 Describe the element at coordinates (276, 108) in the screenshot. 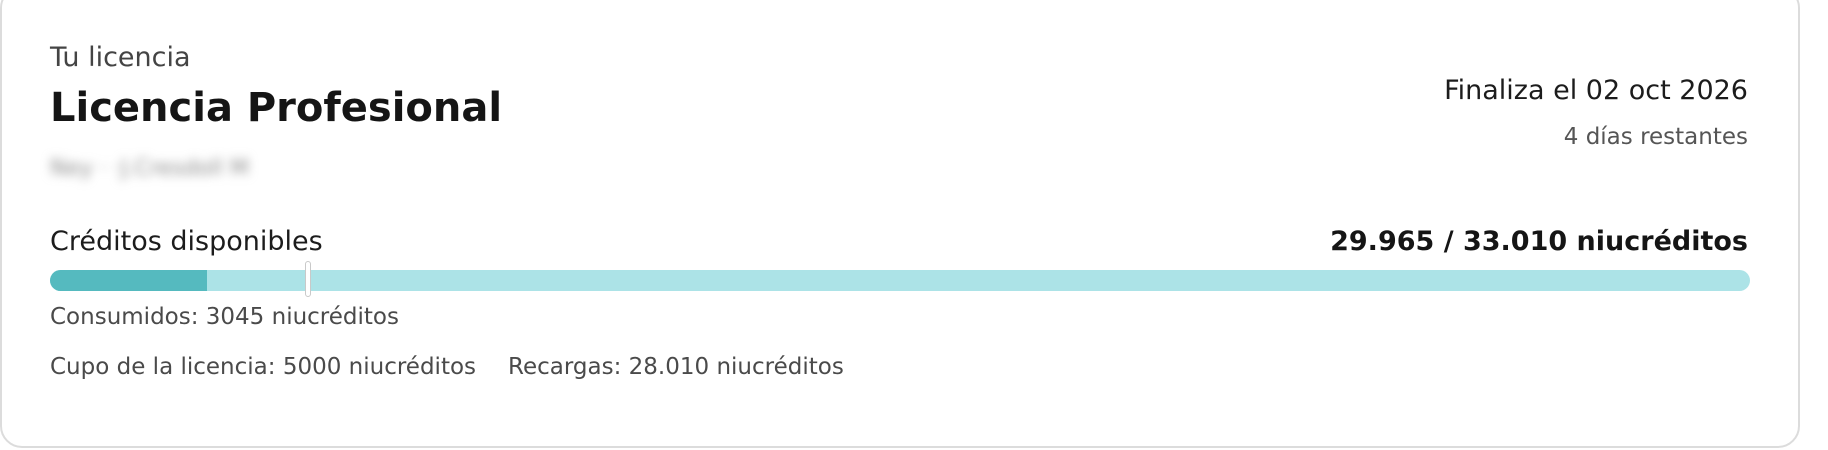

I see `license-title: Licencia Profesional` at that location.